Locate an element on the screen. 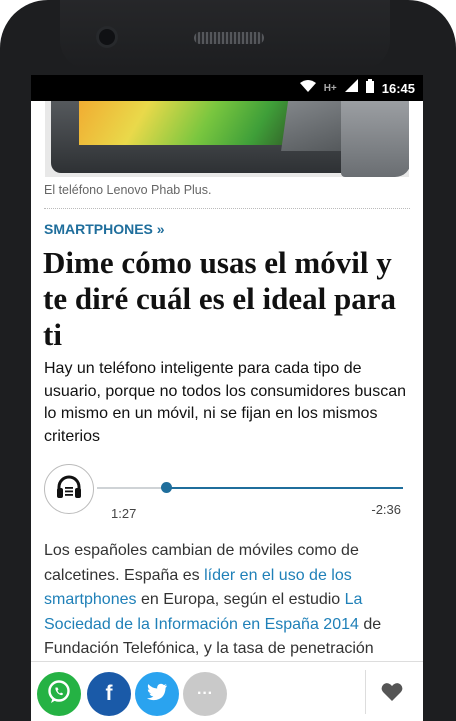 The width and height of the screenshot is (456, 721). body-text-2: en Europa, según el estudio is located at coordinates (240, 599).